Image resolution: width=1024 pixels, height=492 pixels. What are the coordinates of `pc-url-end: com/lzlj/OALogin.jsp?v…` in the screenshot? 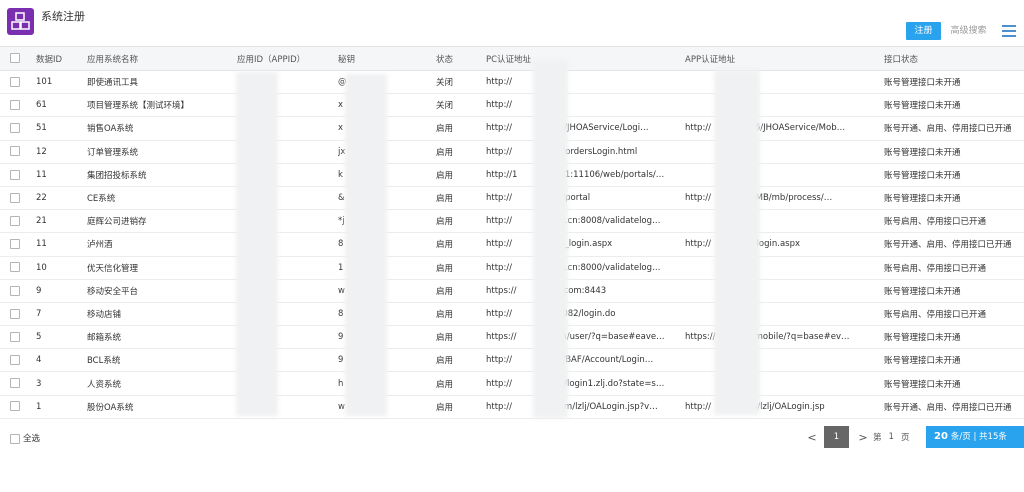 It's located at (606, 406).